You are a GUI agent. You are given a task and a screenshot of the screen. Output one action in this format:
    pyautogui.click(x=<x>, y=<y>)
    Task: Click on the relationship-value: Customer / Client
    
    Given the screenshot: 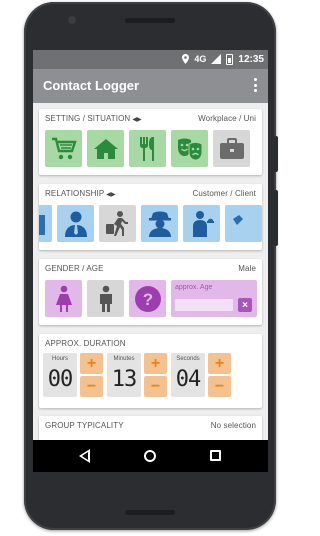 What is the action you would take?
    pyautogui.click(x=224, y=193)
    